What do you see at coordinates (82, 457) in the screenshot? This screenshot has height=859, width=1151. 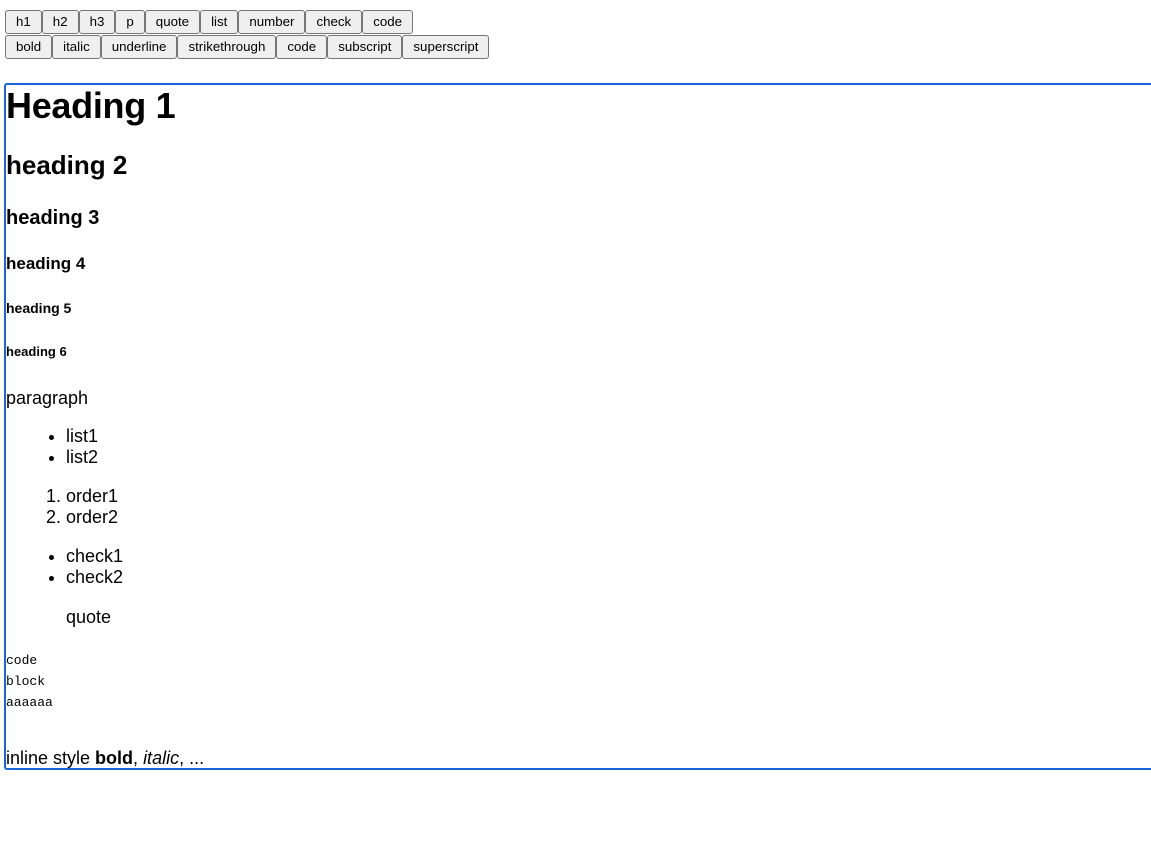 I see `list-item: list2` at bounding box center [82, 457].